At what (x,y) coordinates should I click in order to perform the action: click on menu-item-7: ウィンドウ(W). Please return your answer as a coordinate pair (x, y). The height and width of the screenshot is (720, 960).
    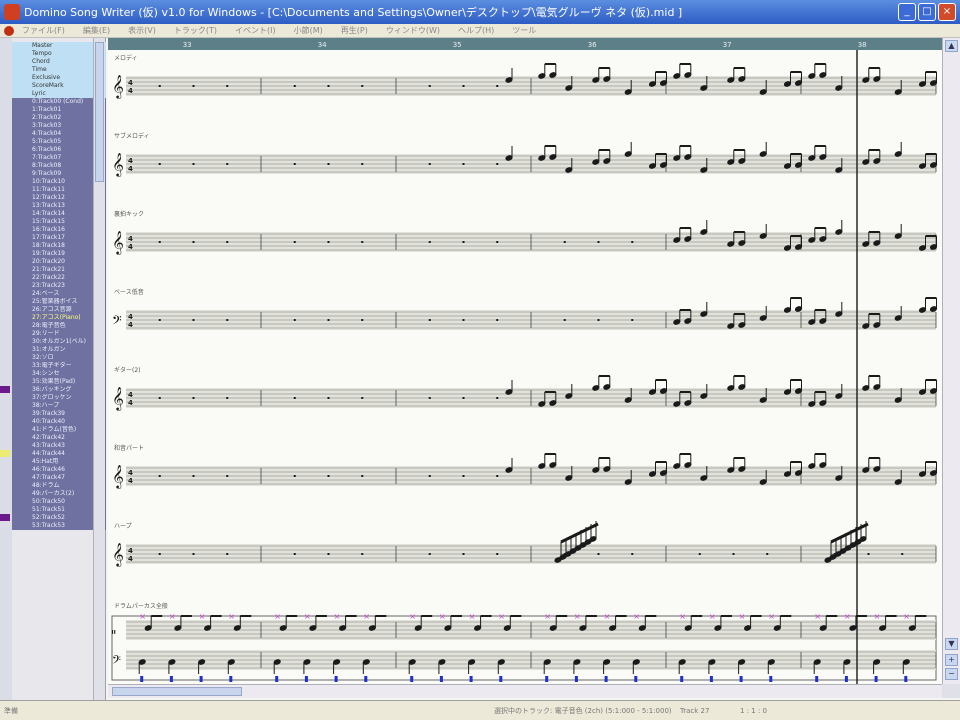
    Looking at the image, I should click on (413, 30).